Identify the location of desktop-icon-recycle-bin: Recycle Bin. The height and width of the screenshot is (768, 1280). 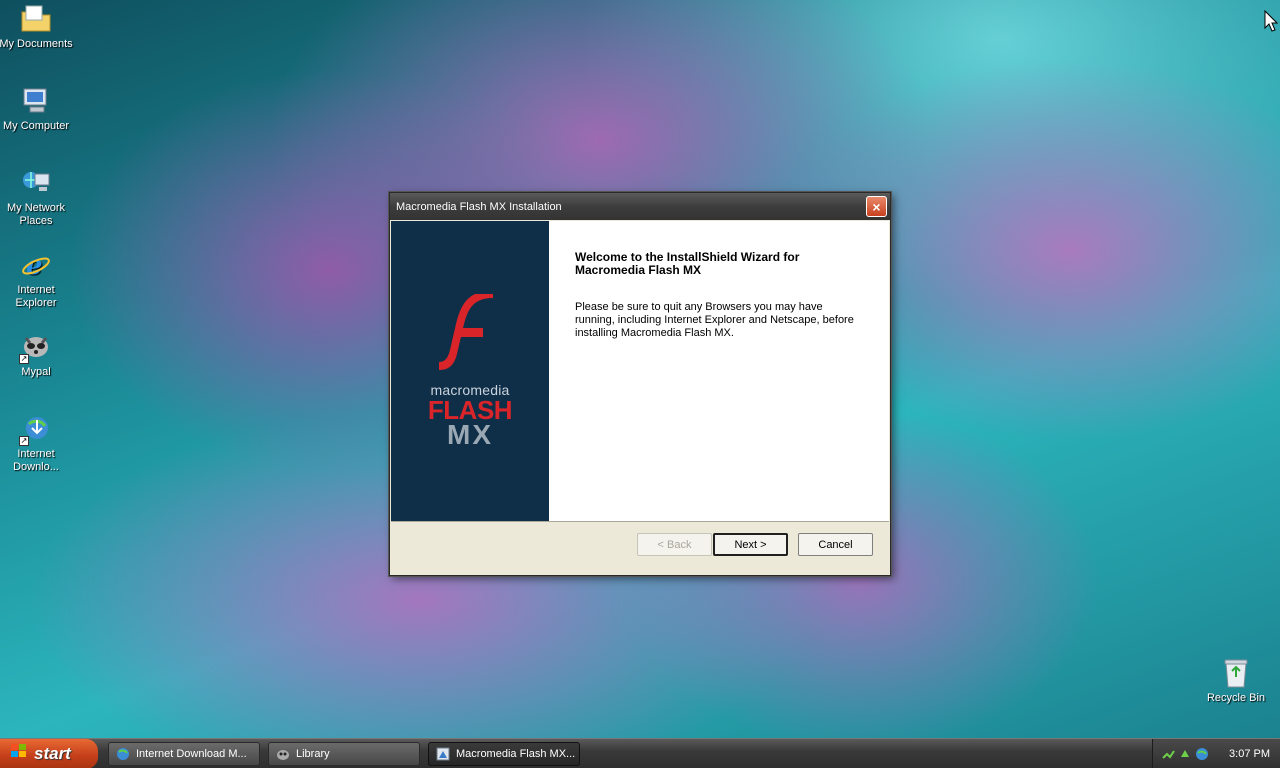
(1236, 680).